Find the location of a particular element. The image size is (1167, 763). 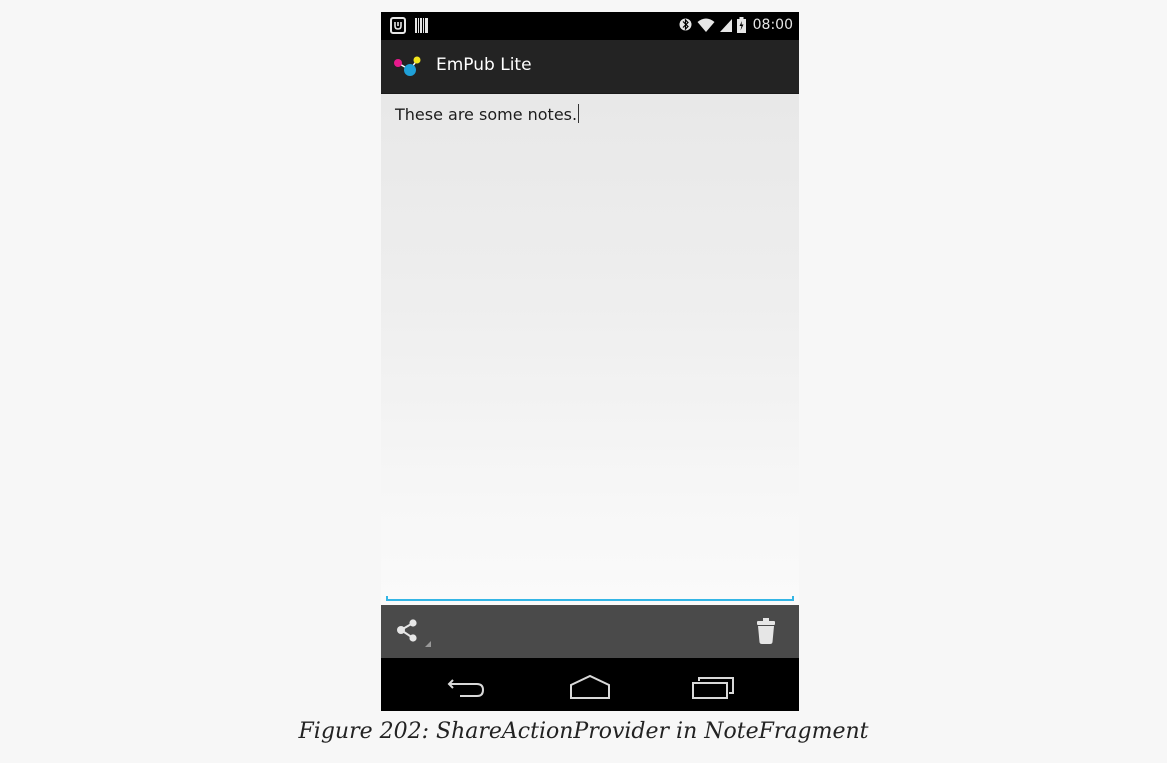

share-icon is located at coordinates (413, 633).